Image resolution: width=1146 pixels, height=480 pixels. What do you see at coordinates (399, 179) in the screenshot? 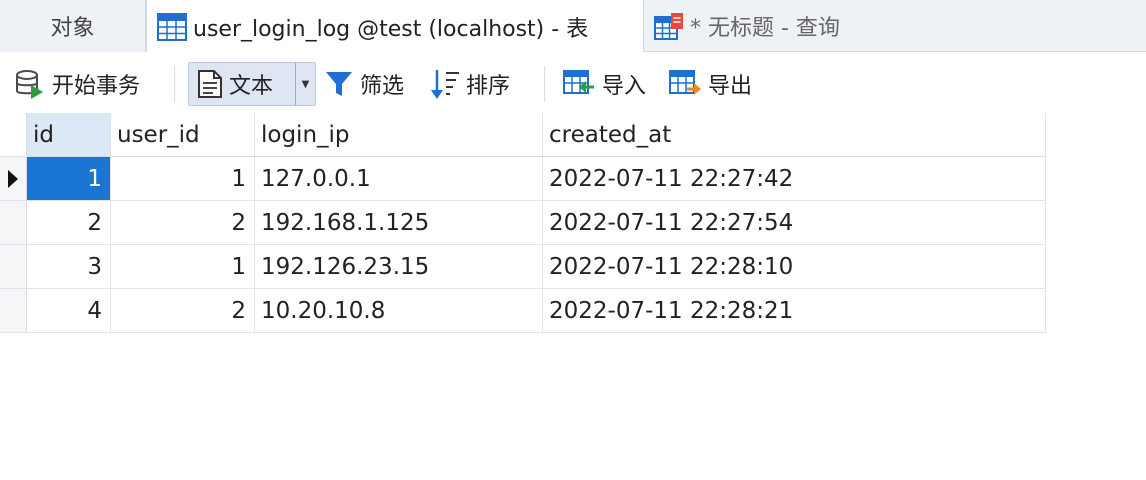
I see `cell-login-ip: 127.0.0.1` at bounding box center [399, 179].